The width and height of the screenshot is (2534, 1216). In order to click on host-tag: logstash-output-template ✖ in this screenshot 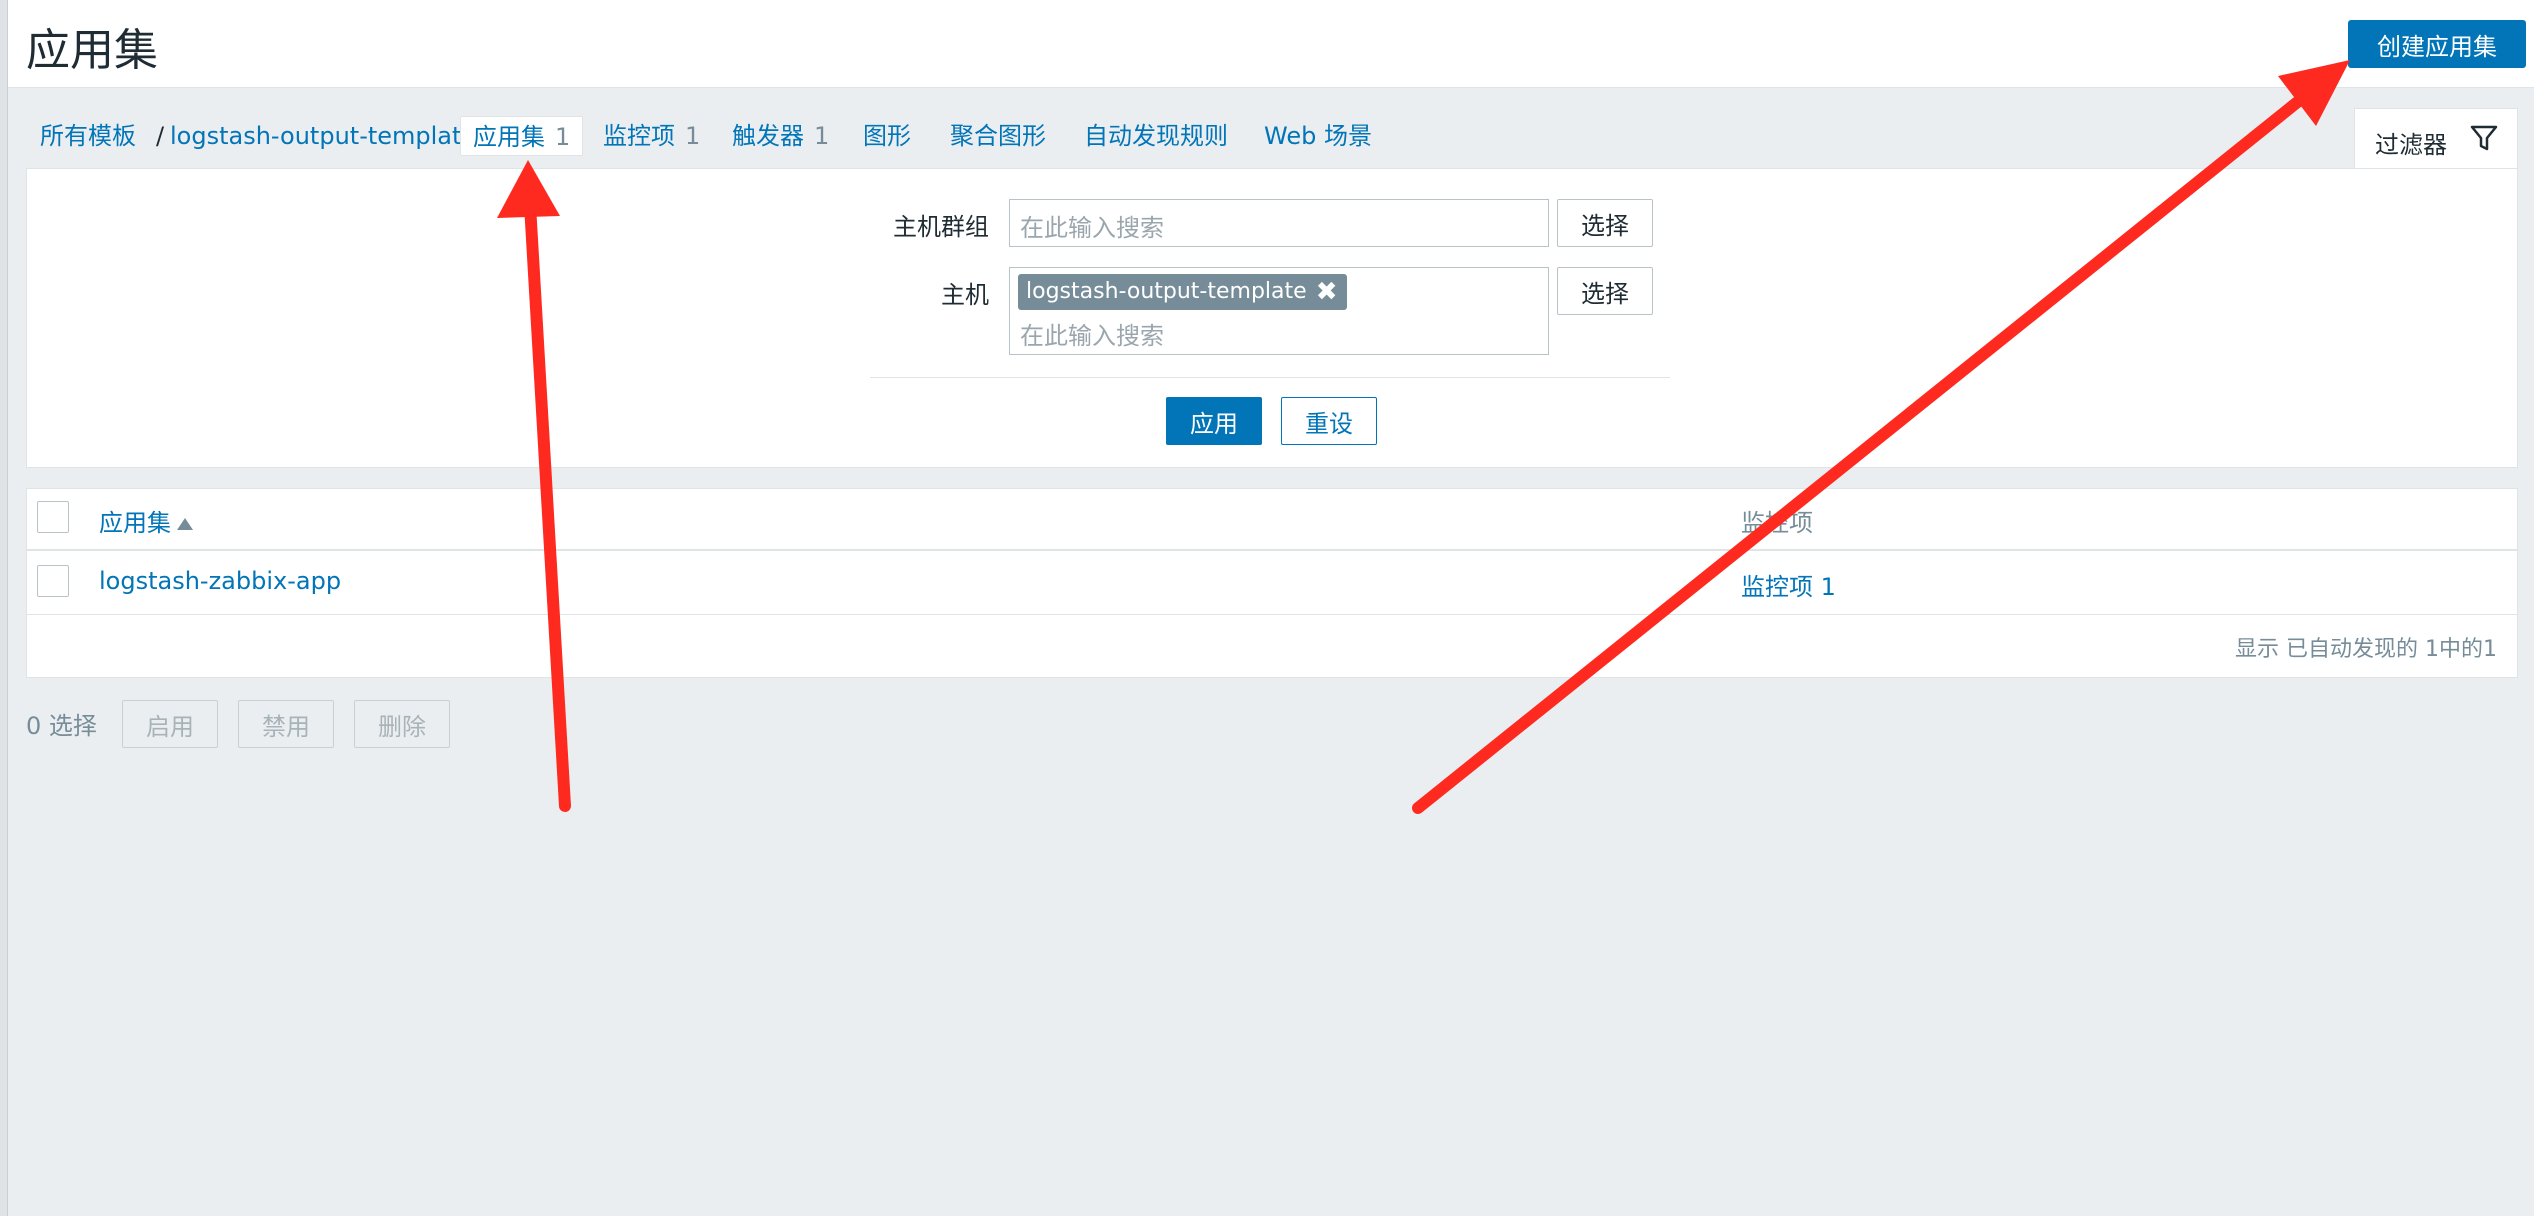, I will do `click(1182, 292)`.